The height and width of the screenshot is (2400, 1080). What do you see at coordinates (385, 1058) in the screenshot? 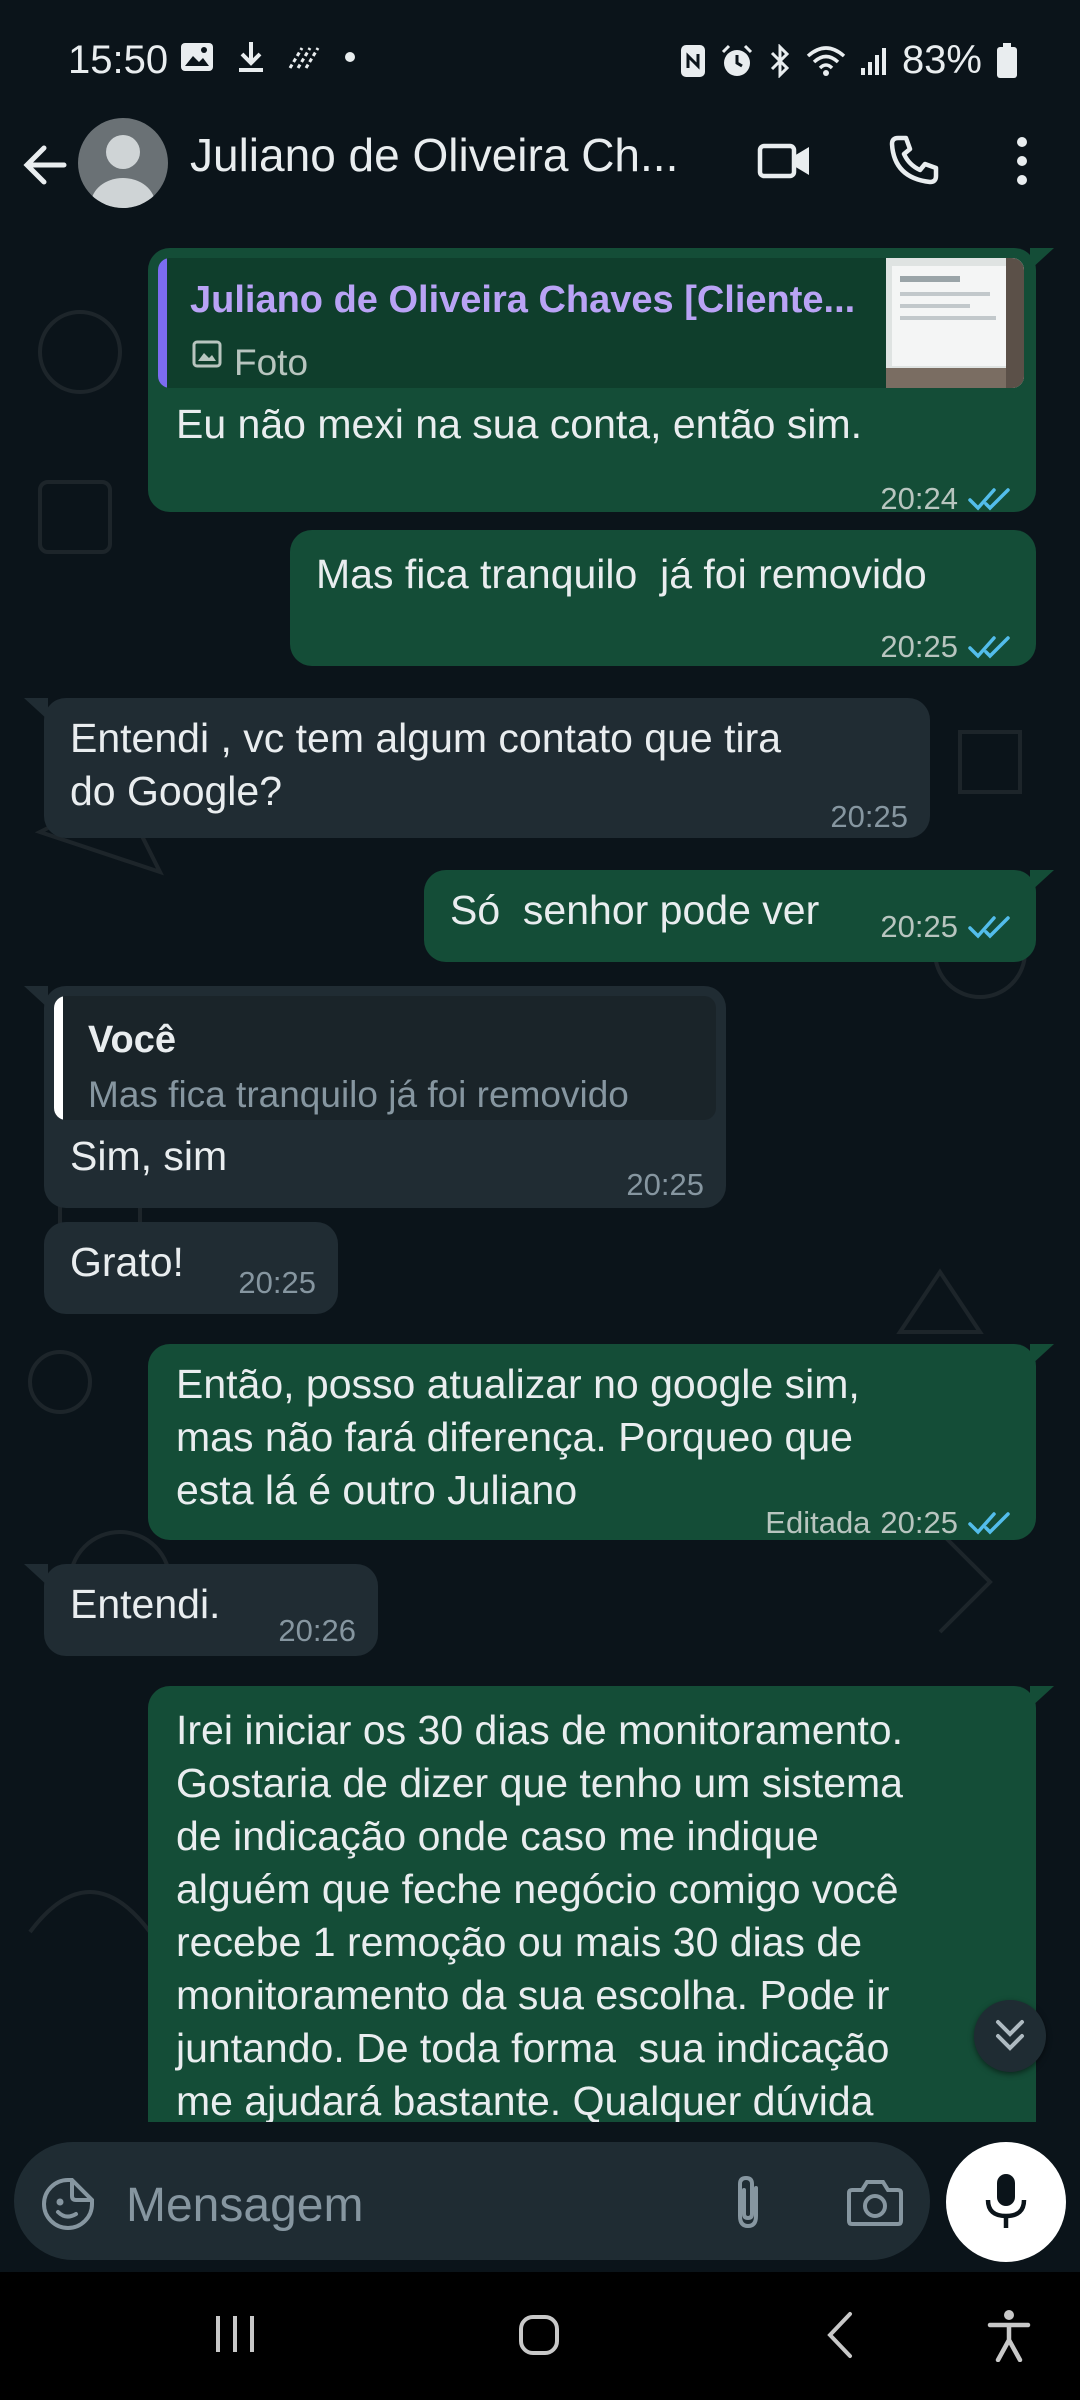
I see `quoted-message: Você Mas fica tranquilo já foi removido` at bounding box center [385, 1058].